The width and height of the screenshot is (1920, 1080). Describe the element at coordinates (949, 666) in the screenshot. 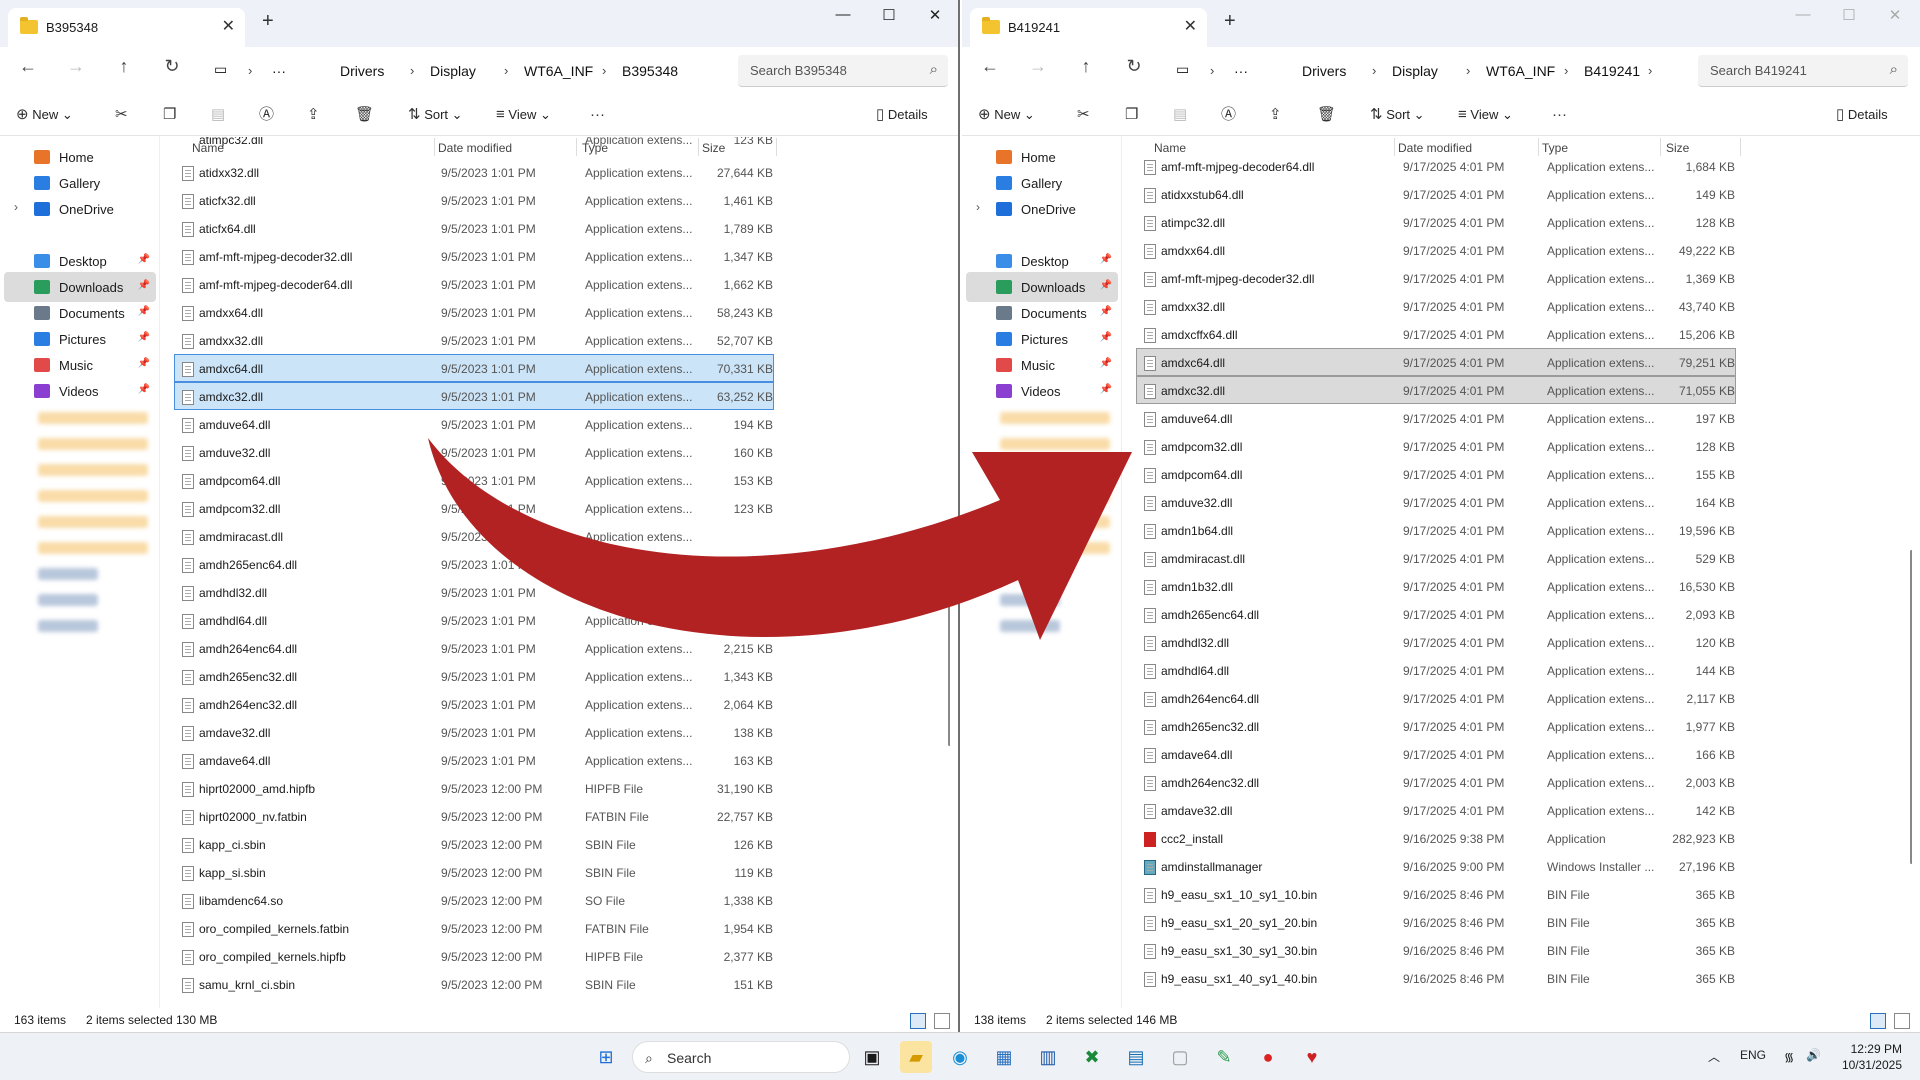

I see `vertical-scrollbar` at that location.